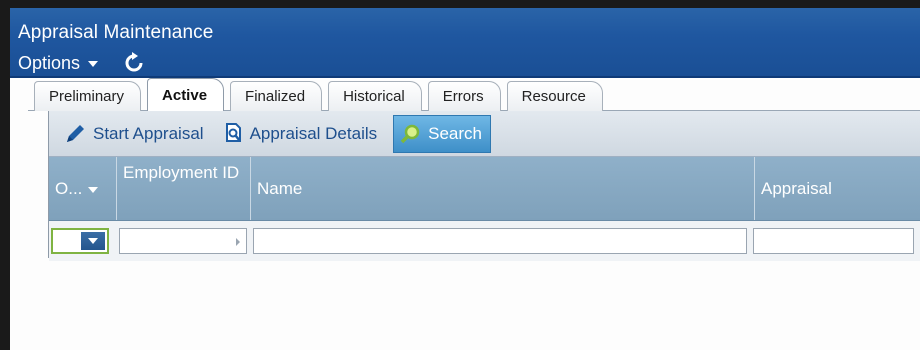  I want to click on search-label: Search, so click(455, 133).